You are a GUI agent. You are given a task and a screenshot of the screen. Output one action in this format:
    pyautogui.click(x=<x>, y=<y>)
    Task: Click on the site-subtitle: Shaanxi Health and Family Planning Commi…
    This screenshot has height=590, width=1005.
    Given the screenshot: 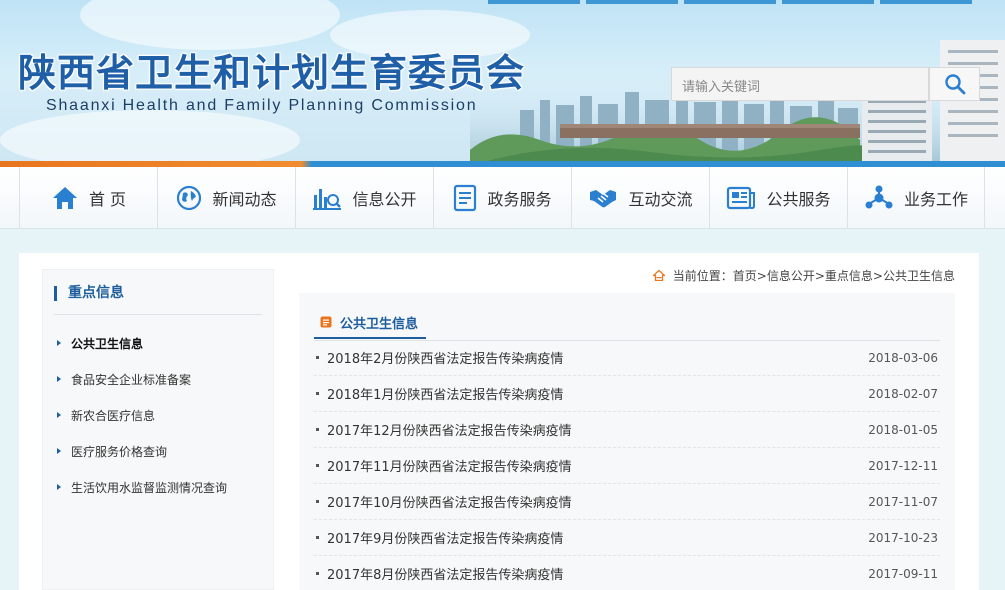 What is the action you would take?
    pyautogui.click(x=262, y=105)
    